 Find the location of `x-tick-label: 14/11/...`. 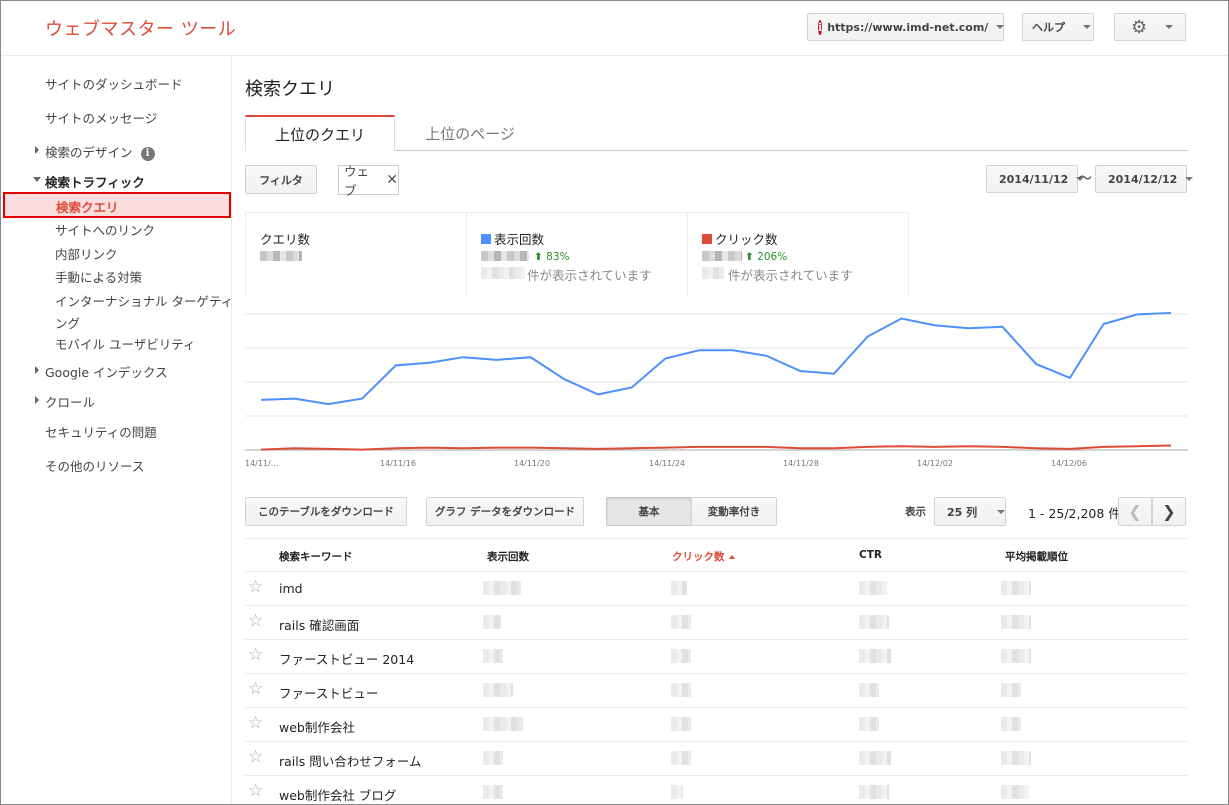

x-tick-label: 14/11/... is located at coordinates (262, 463).